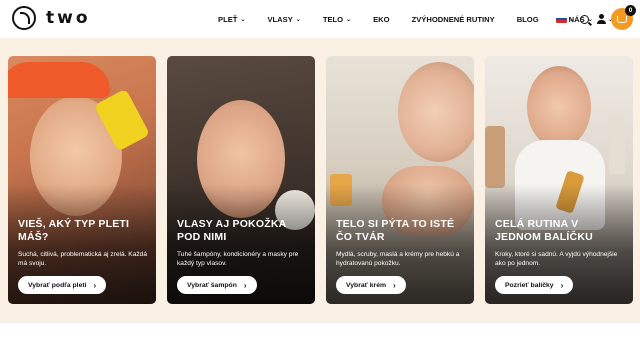 This screenshot has height=347, width=640. What do you see at coordinates (231, 230) in the screenshot?
I see `card-title: VLASY AJ POKOŽKA POD NIMI` at bounding box center [231, 230].